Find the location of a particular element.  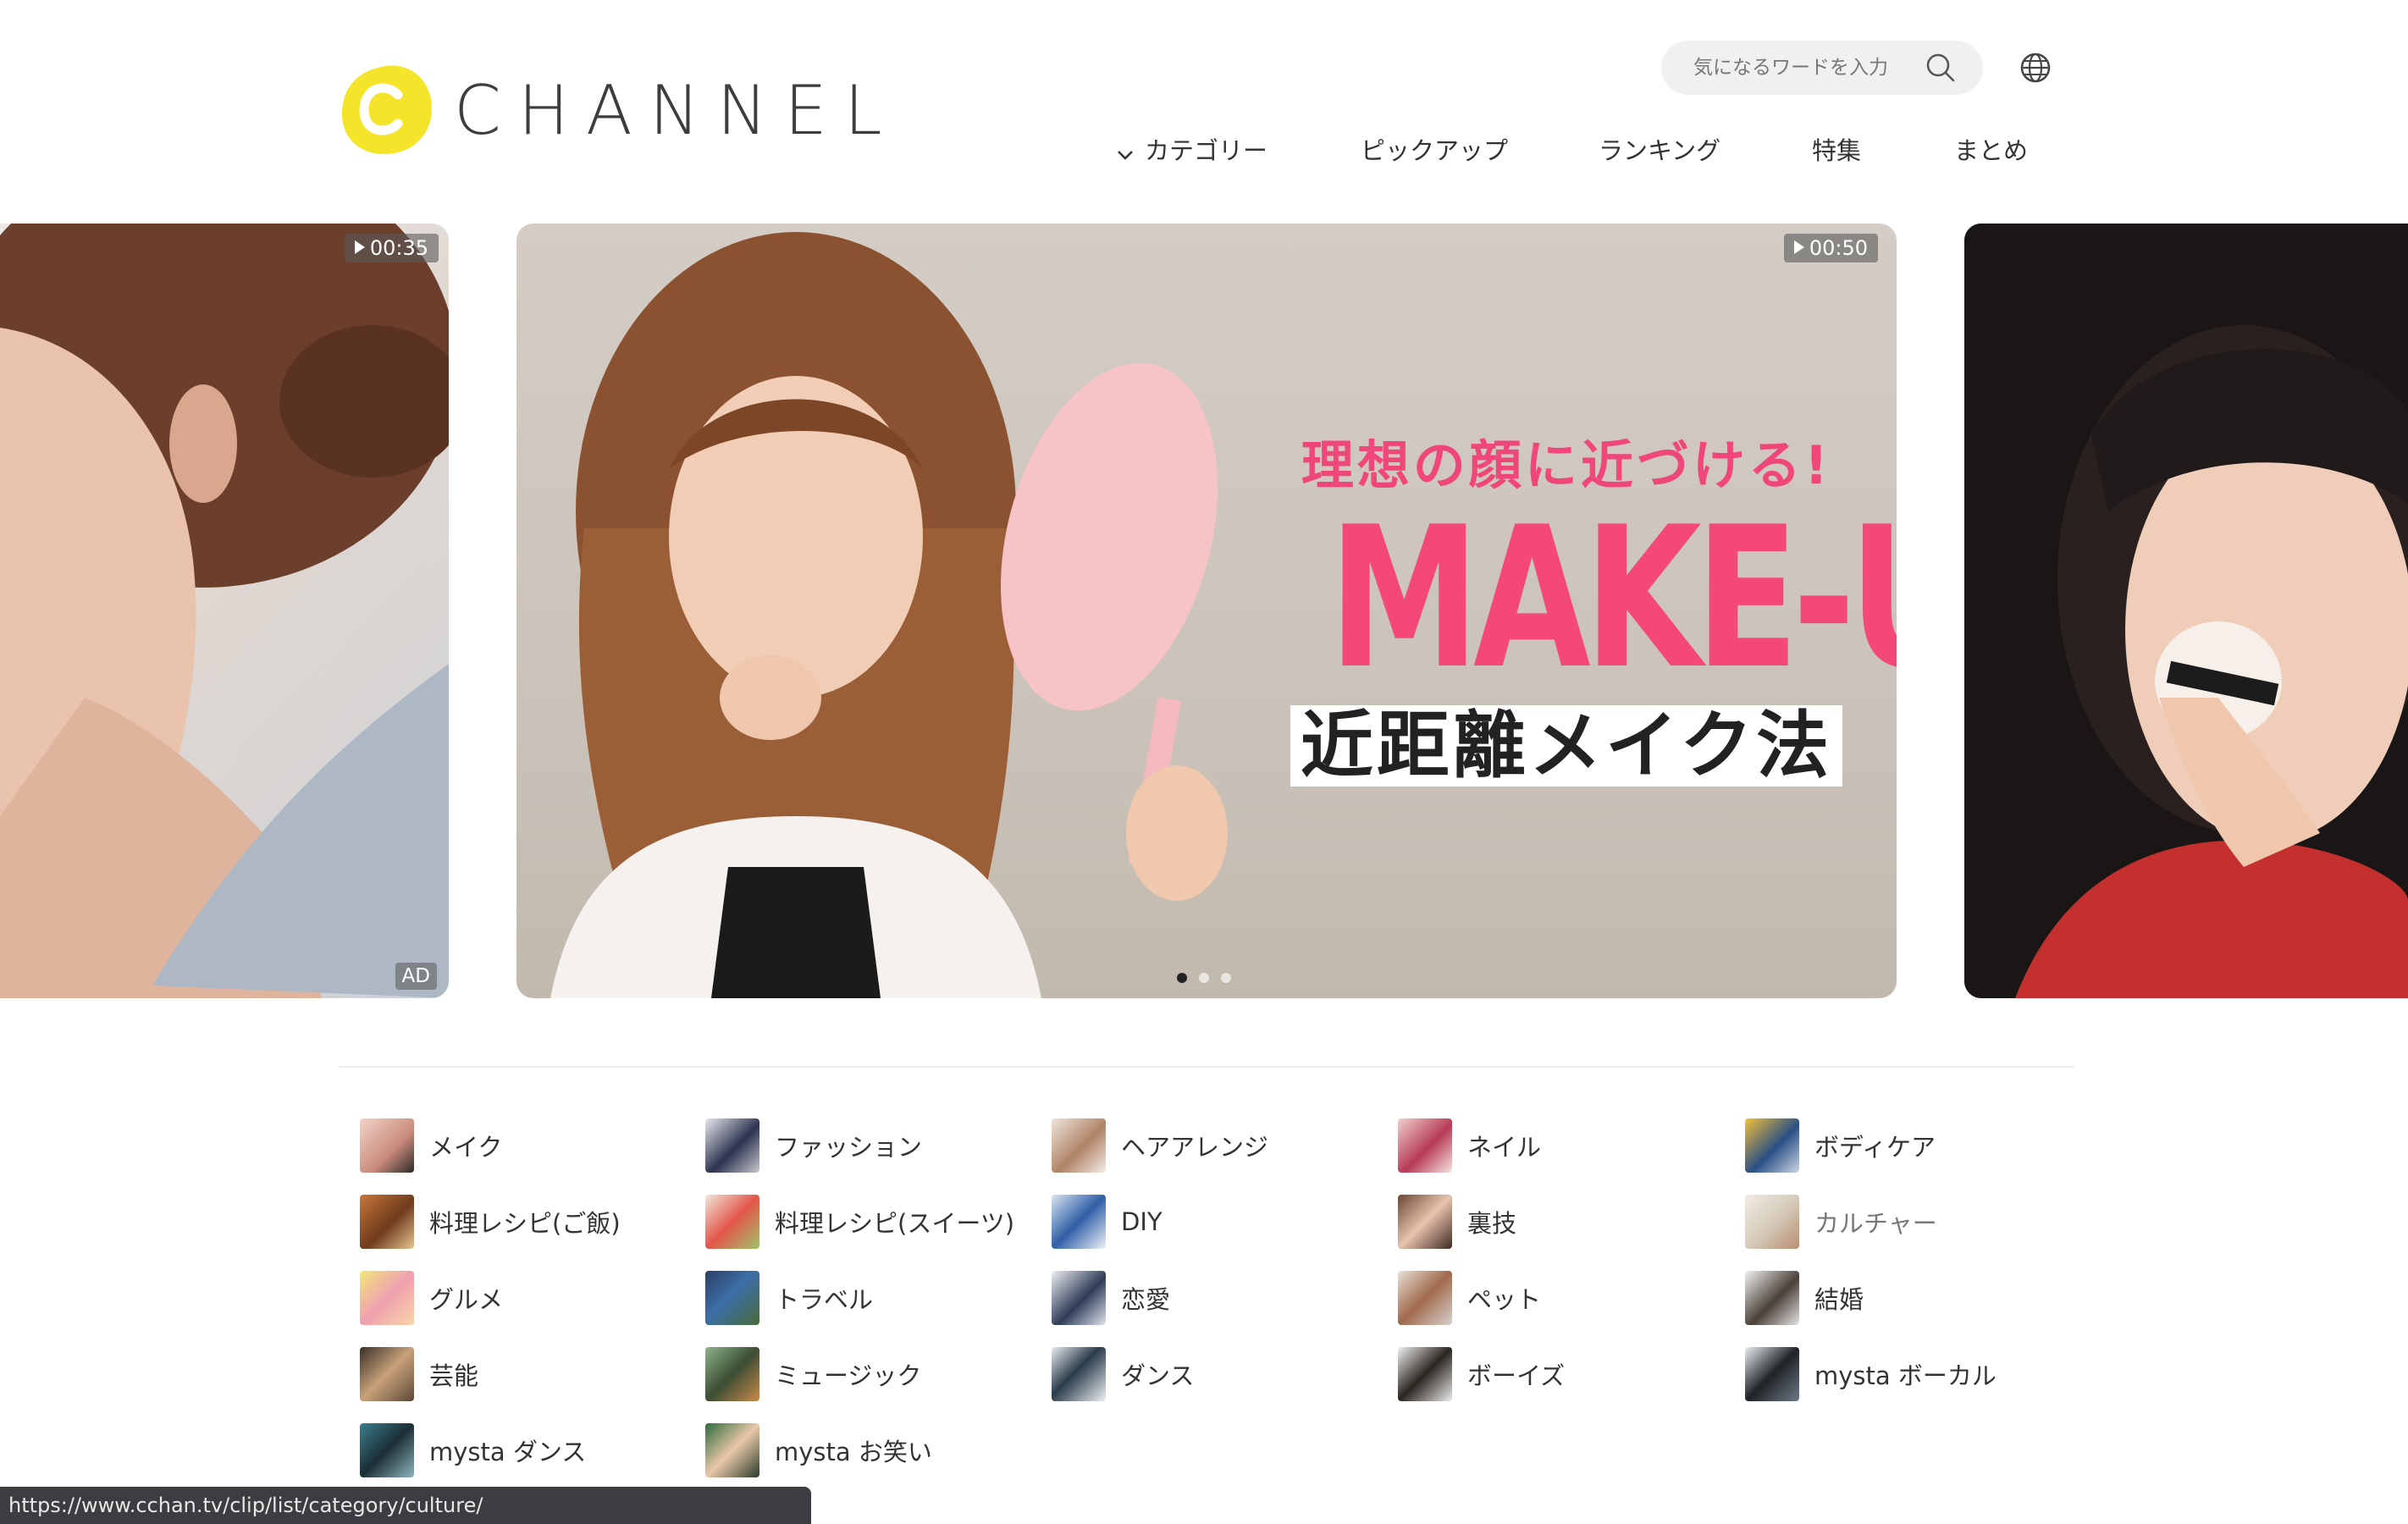

category-item-mysta-comedy: mysta お笑い is located at coordinates (818, 1450).